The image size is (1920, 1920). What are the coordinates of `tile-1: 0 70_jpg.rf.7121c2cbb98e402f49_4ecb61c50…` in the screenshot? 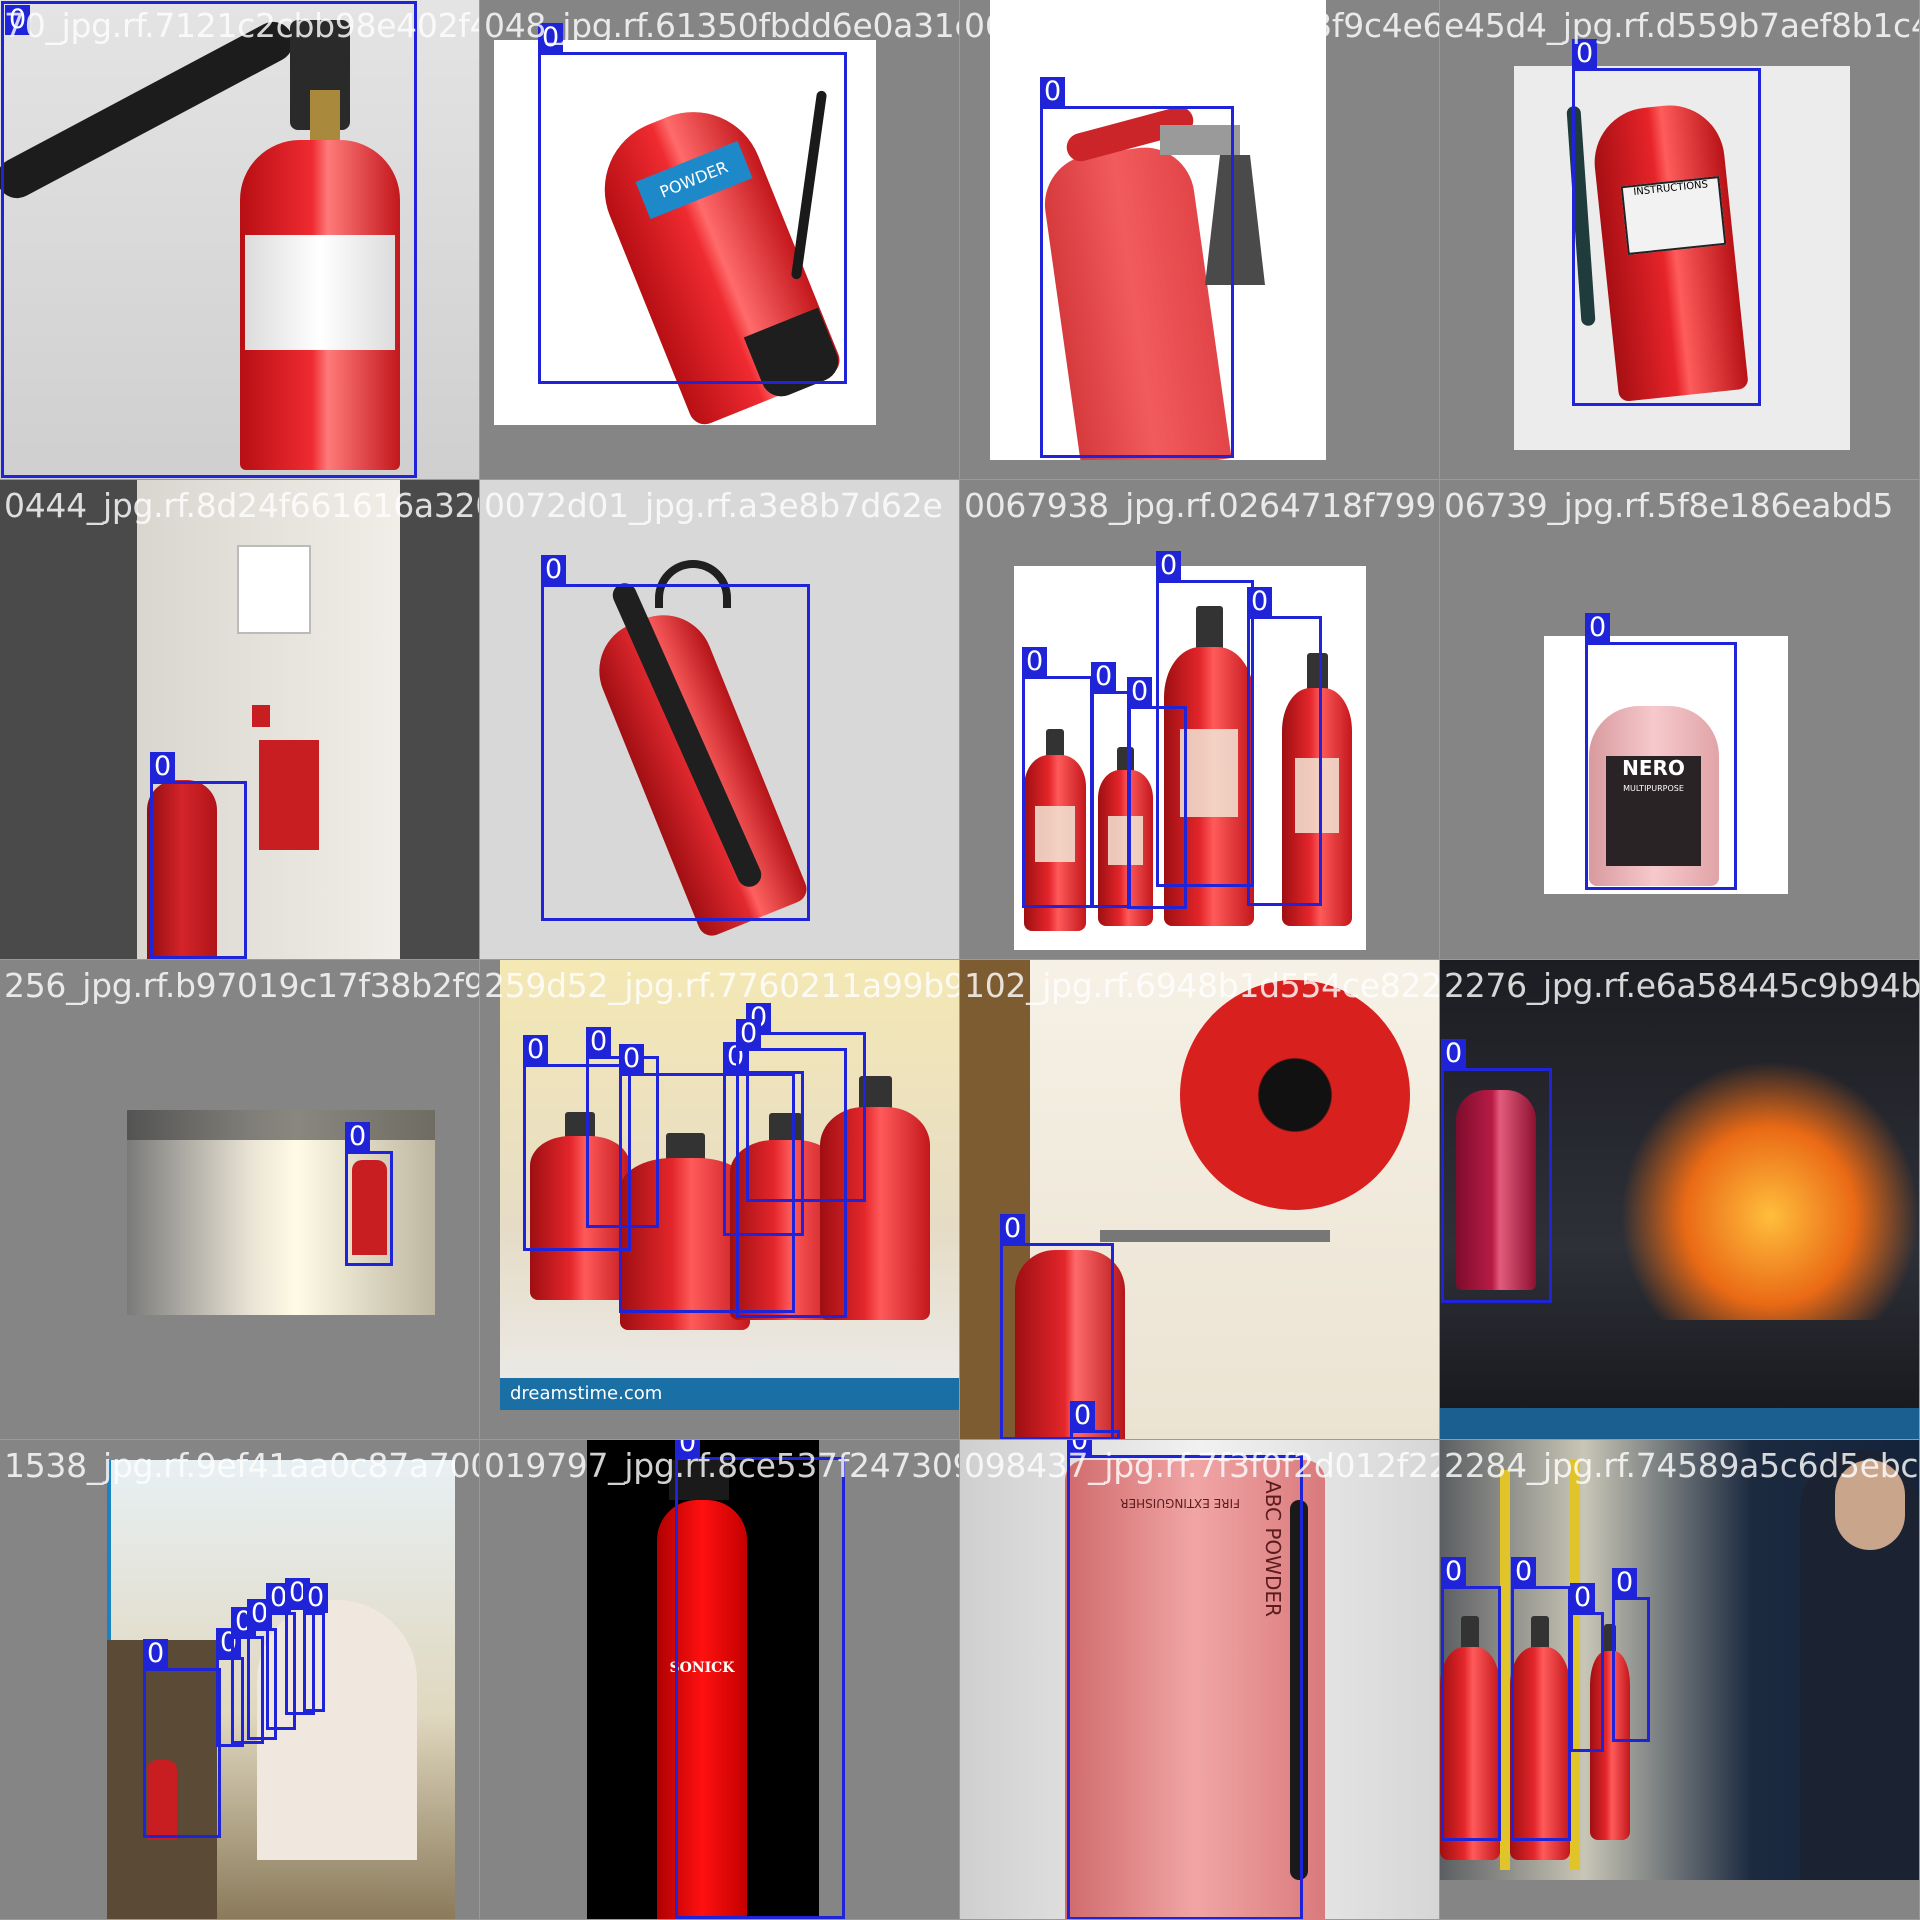 It's located at (240, 240).